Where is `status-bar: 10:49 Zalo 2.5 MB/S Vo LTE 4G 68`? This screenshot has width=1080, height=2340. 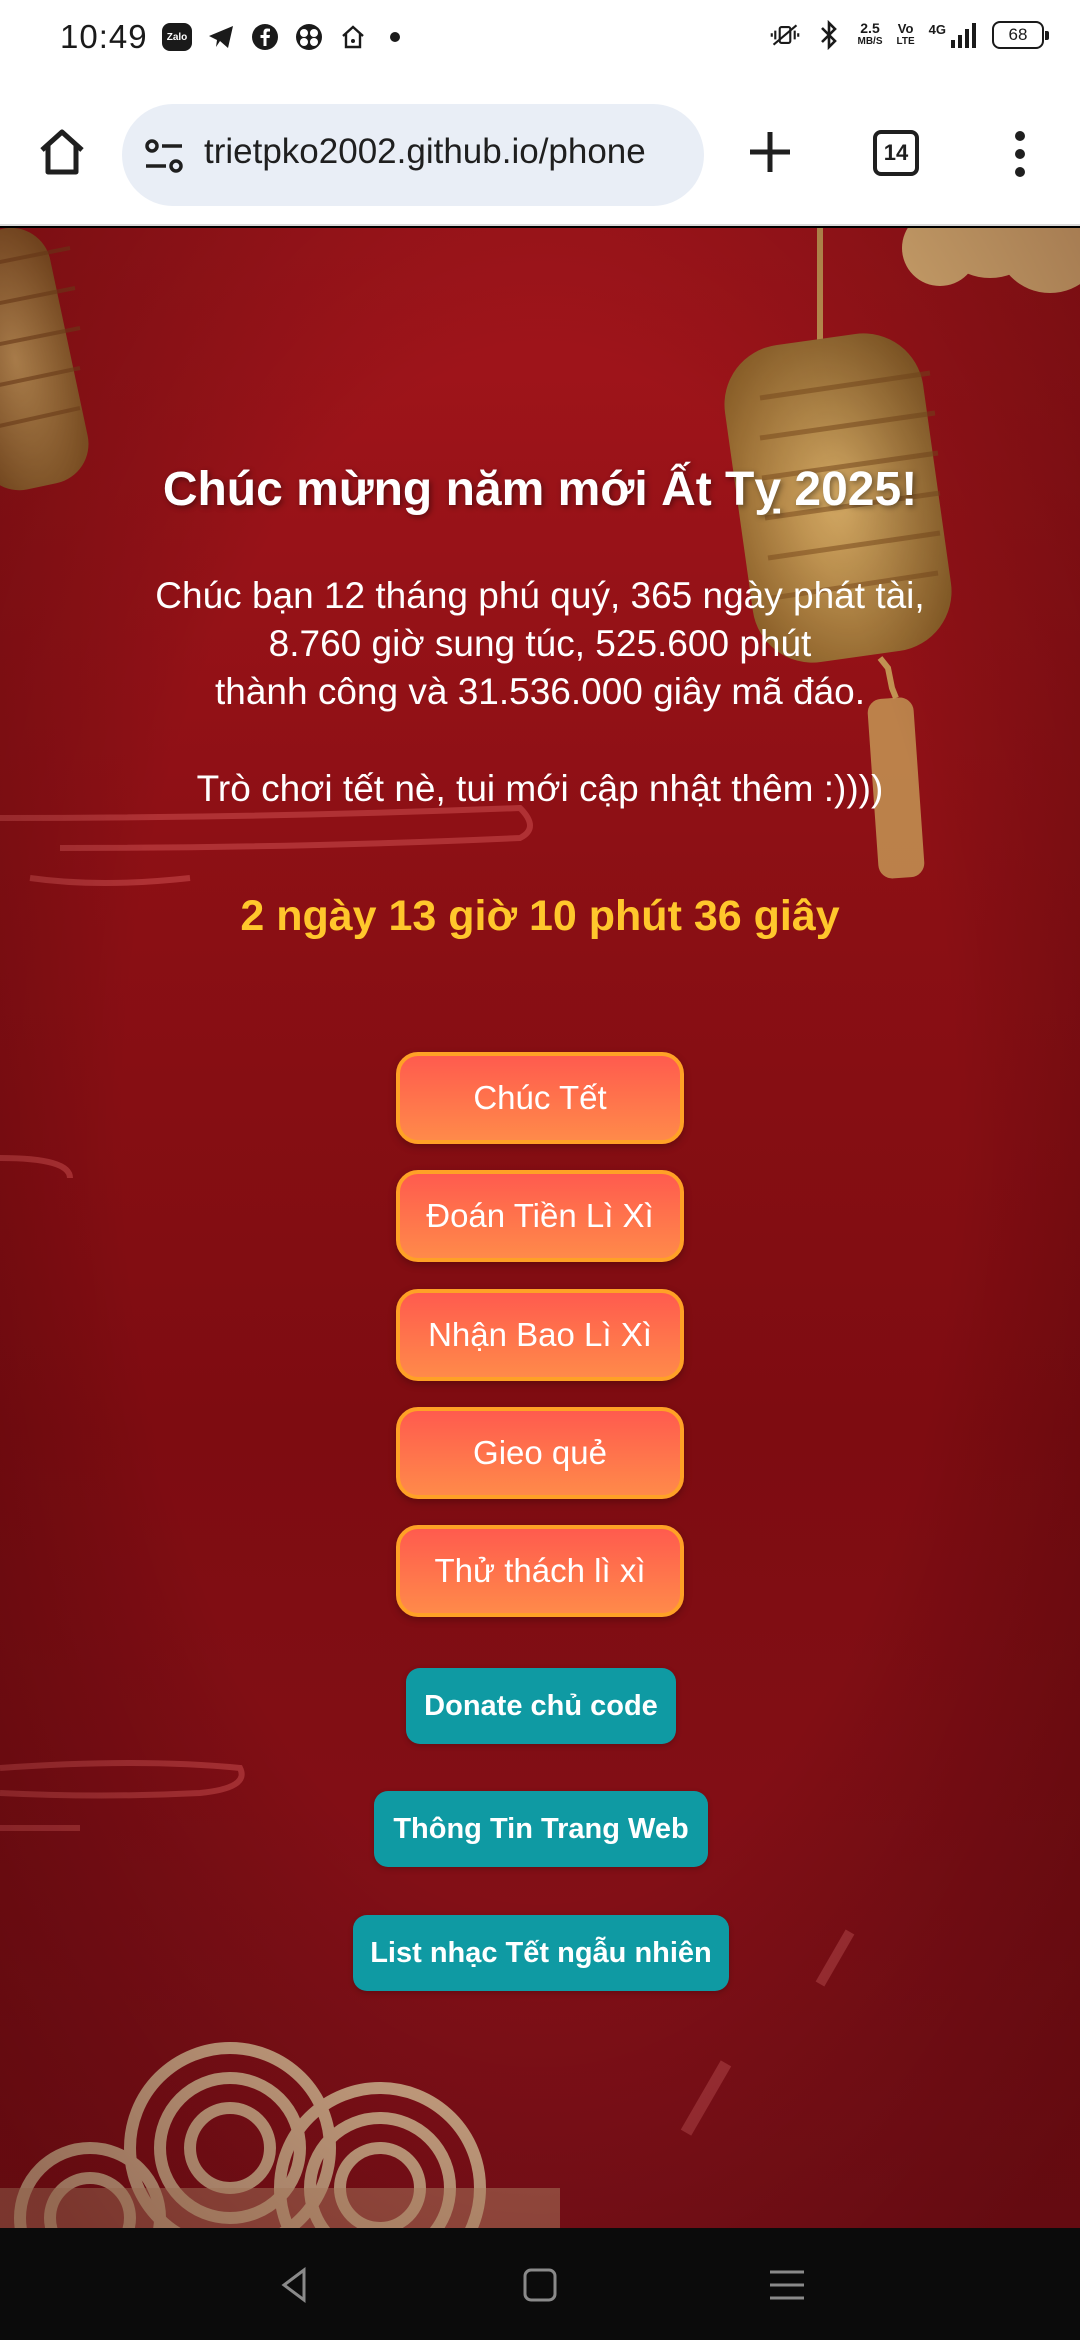 status-bar: 10:49 Zalo 2.5 MB/S Vo LTE 4G 68 is located at coordinates (540, 40).